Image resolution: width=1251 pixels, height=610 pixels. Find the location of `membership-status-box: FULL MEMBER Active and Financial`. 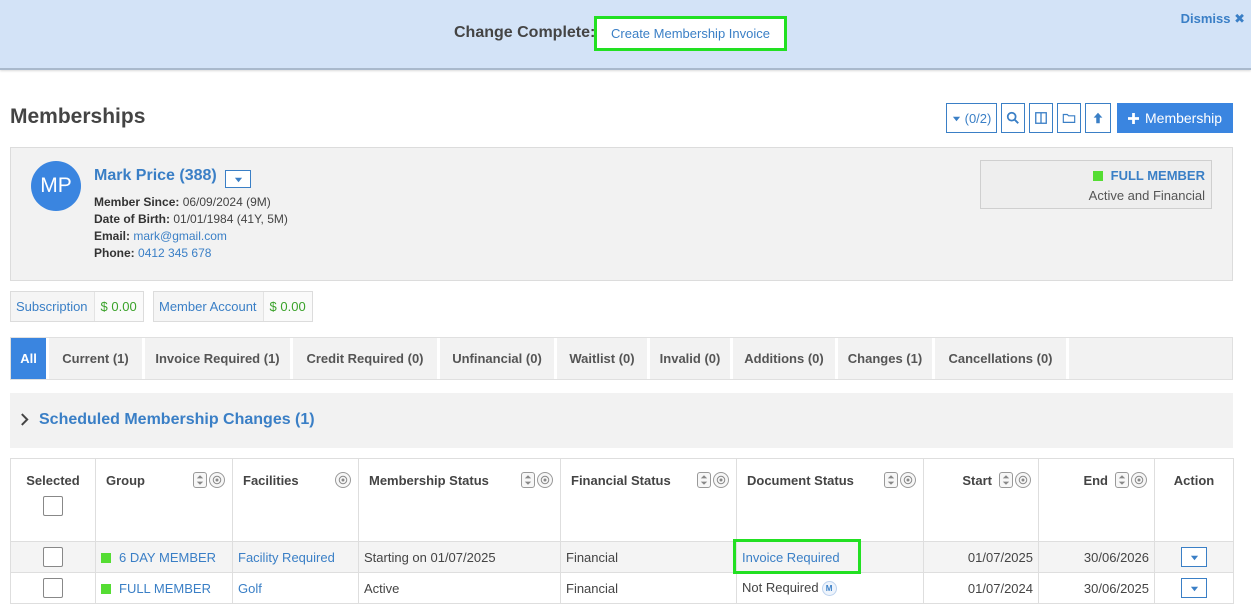

membership-status-box: FULL MEMBER Active and Financial is located at coordinates (1096, 184).